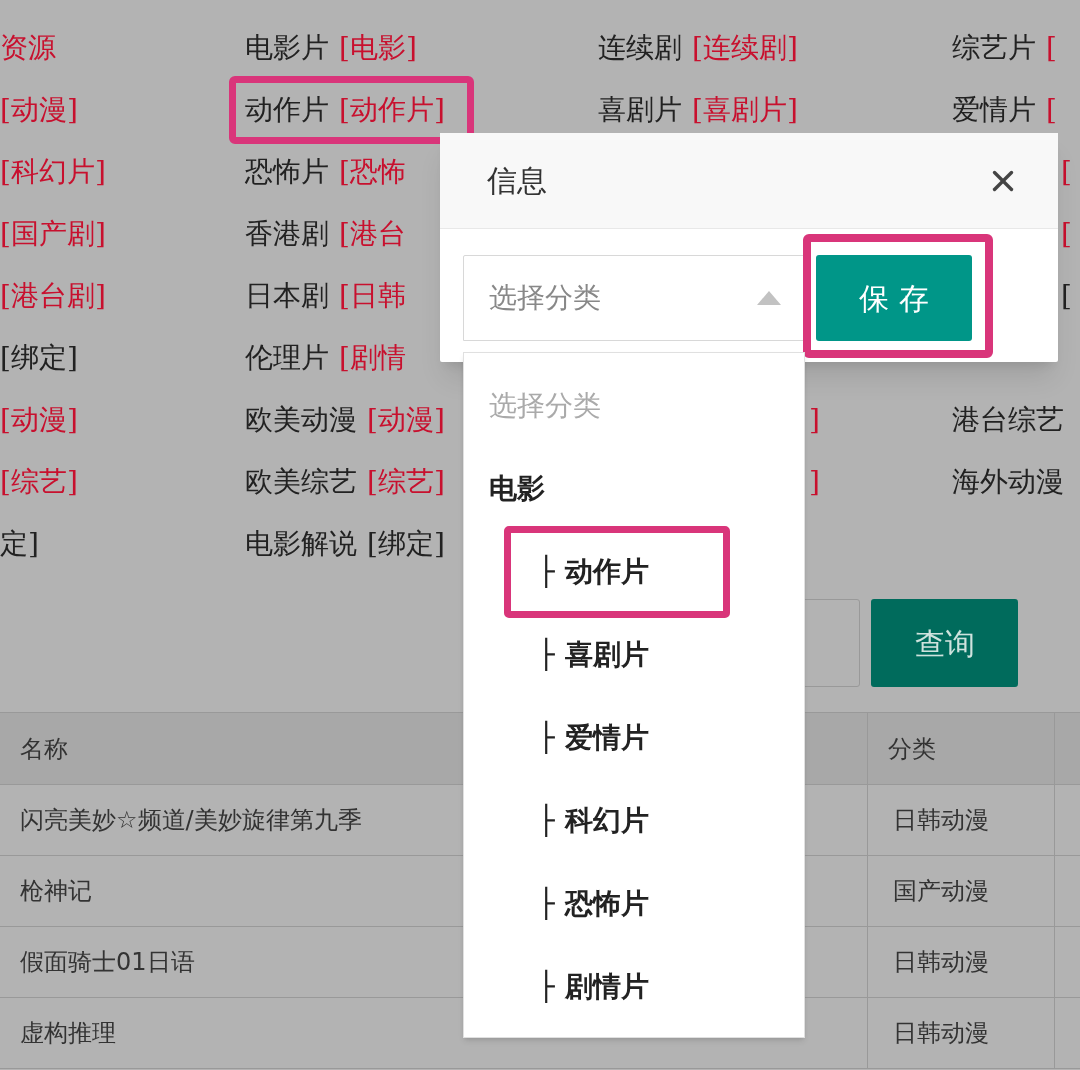 This screenshot has width=1080, height=1070. I want to click on table-cell-text: 闪亮美妙☆频道/美妙旋律第九季, so click(191, 820).